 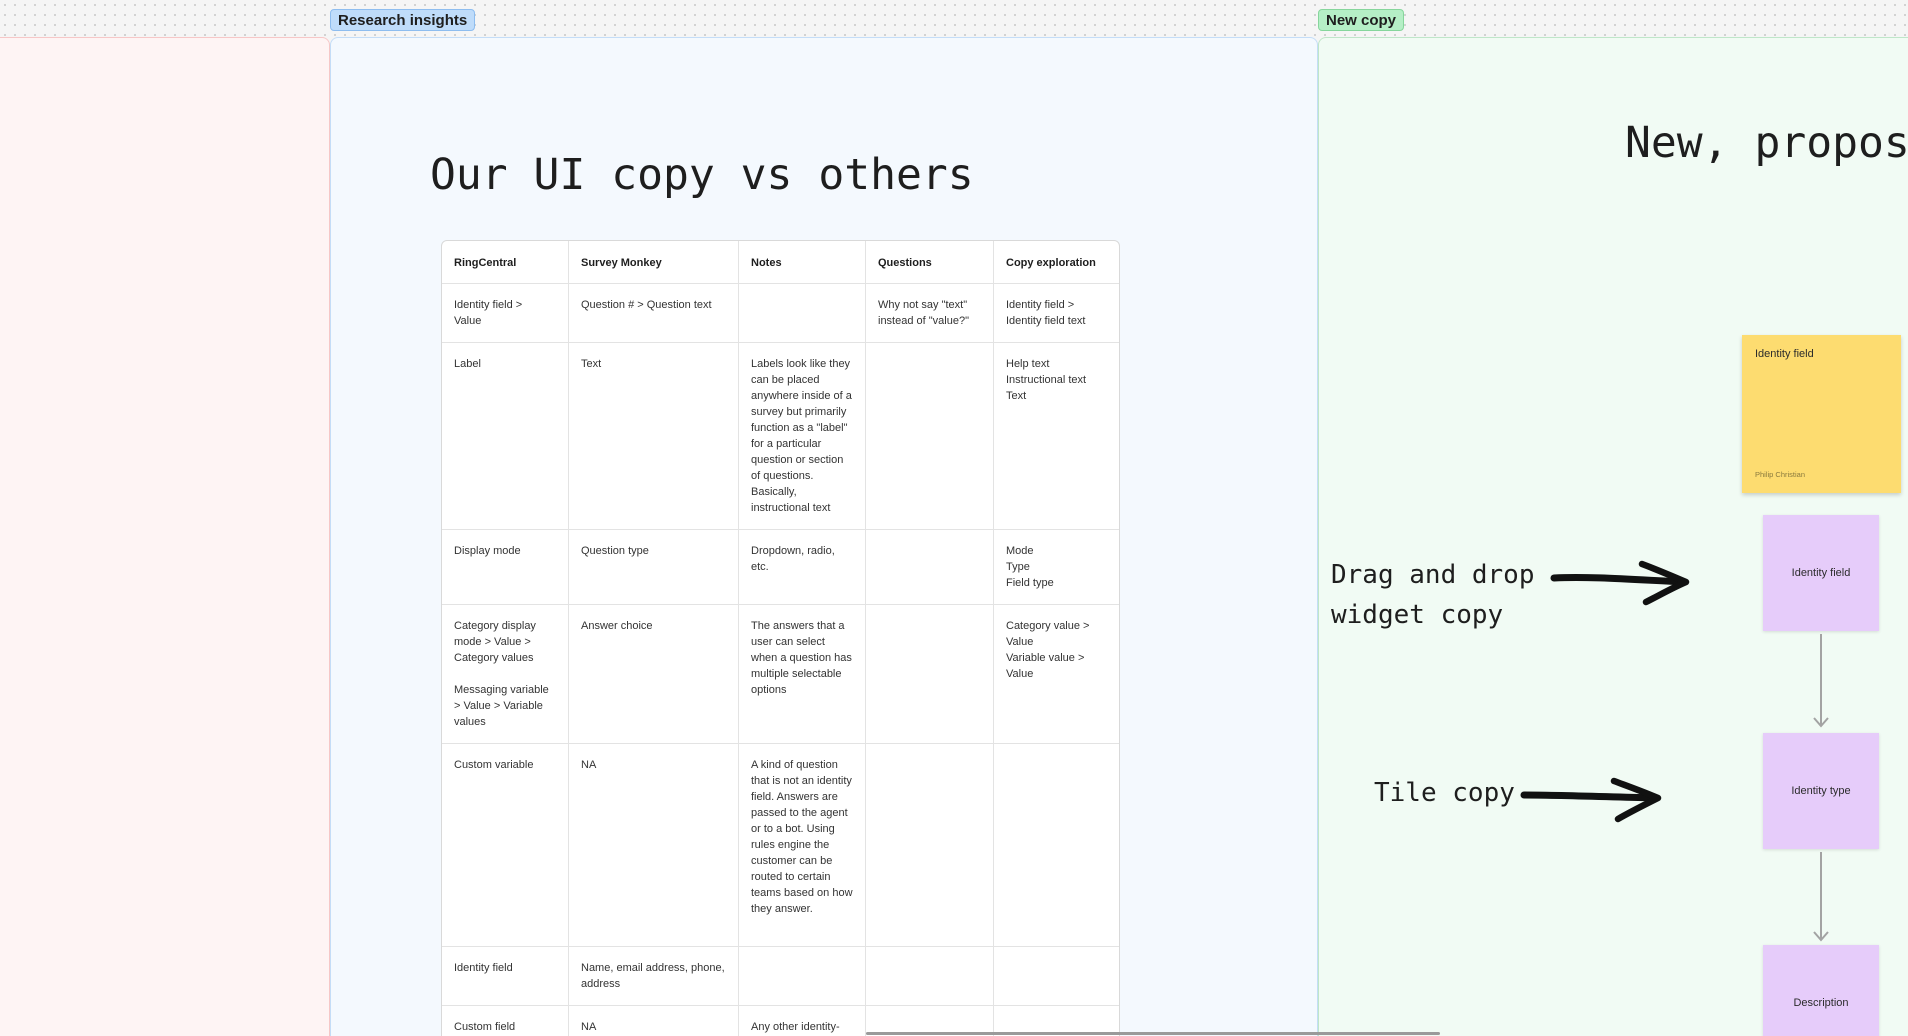 What do you see at coordinates (1821, 414) in the screenshot?
I see `sticky-note-yellow: Identity field Philip Christian` at bounding box center [1821, 414].